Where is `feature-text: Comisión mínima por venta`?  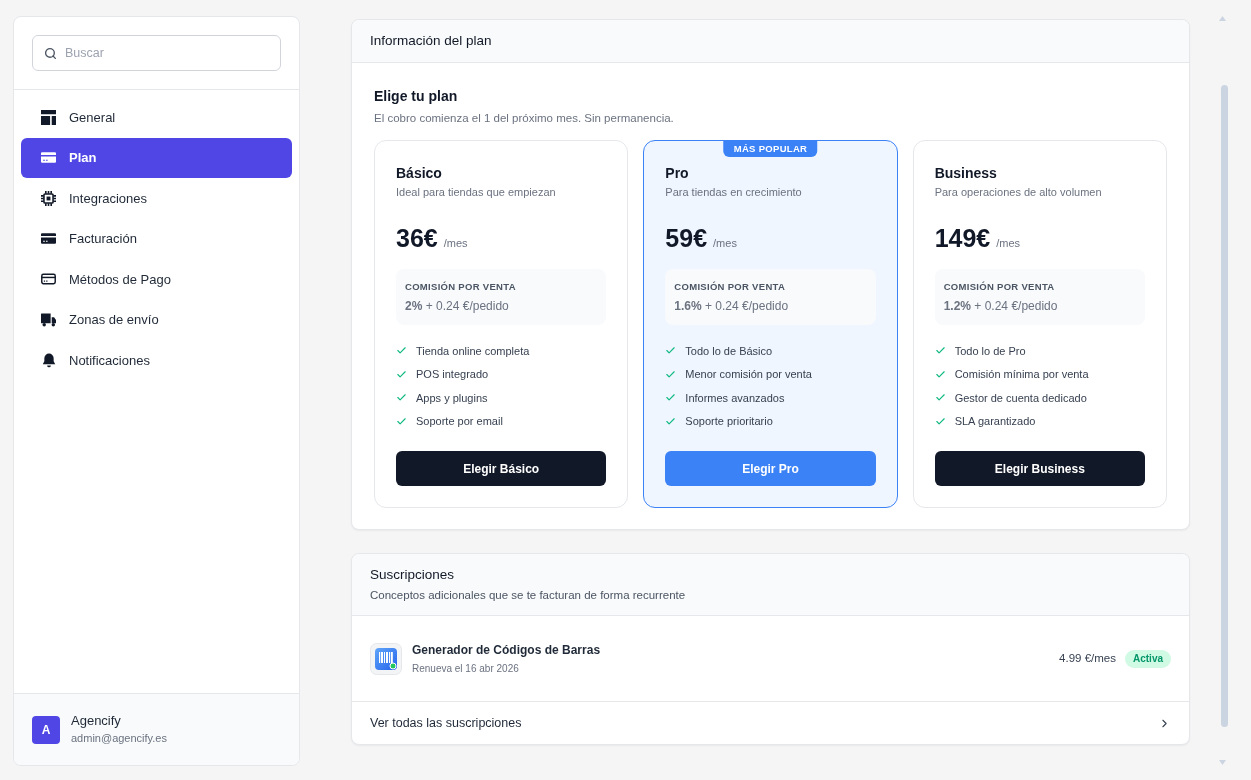
feature-text: Comisión mínima por venta is located at coordinates (1021, 374).